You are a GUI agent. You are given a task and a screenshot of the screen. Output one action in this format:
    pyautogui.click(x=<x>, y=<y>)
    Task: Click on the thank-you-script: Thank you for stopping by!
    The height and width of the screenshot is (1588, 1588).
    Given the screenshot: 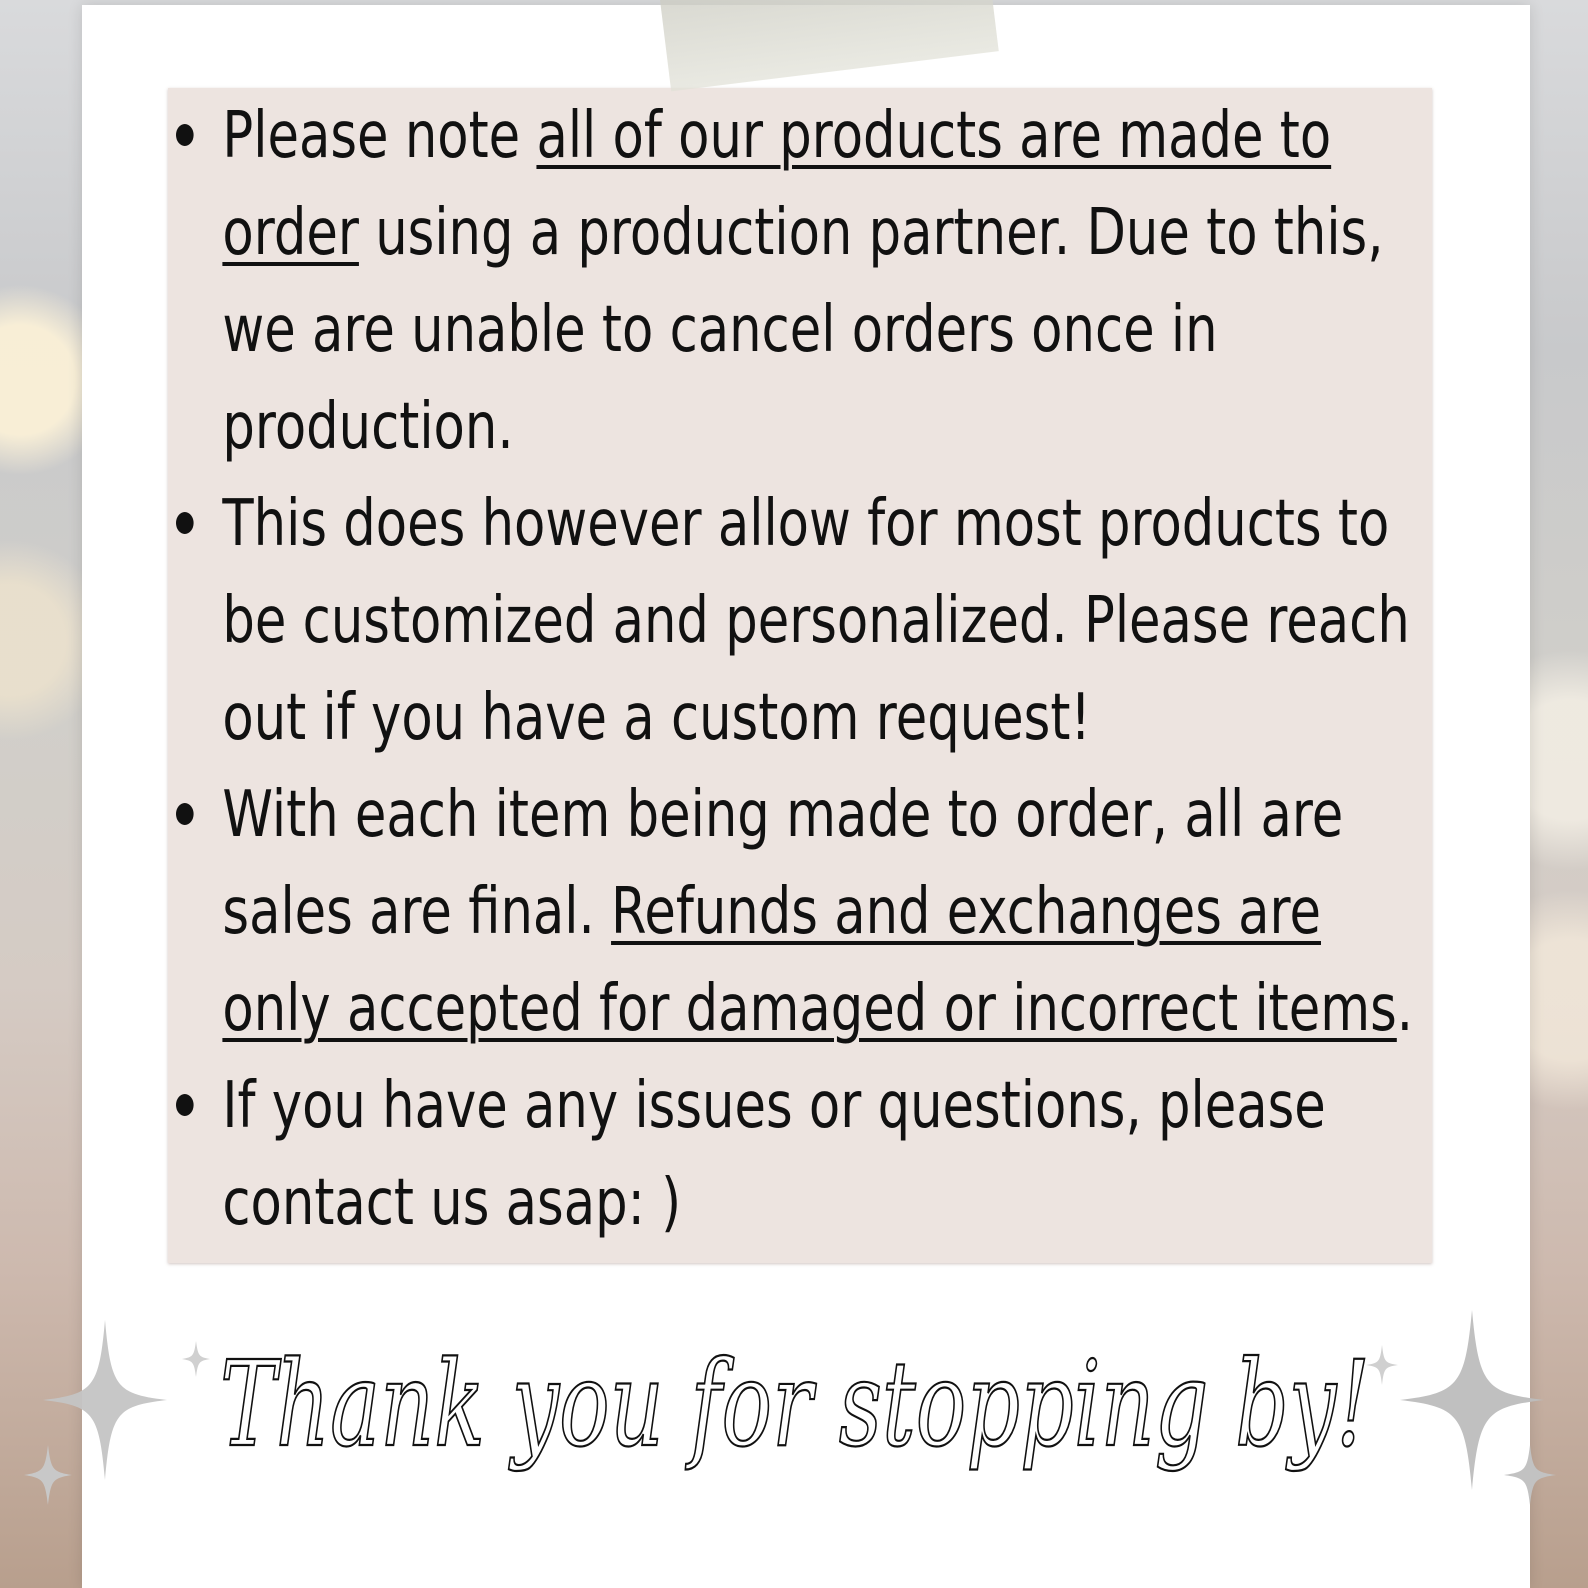 What is the action you would take?
    pyautogui.click(x=795, y=1404)
    